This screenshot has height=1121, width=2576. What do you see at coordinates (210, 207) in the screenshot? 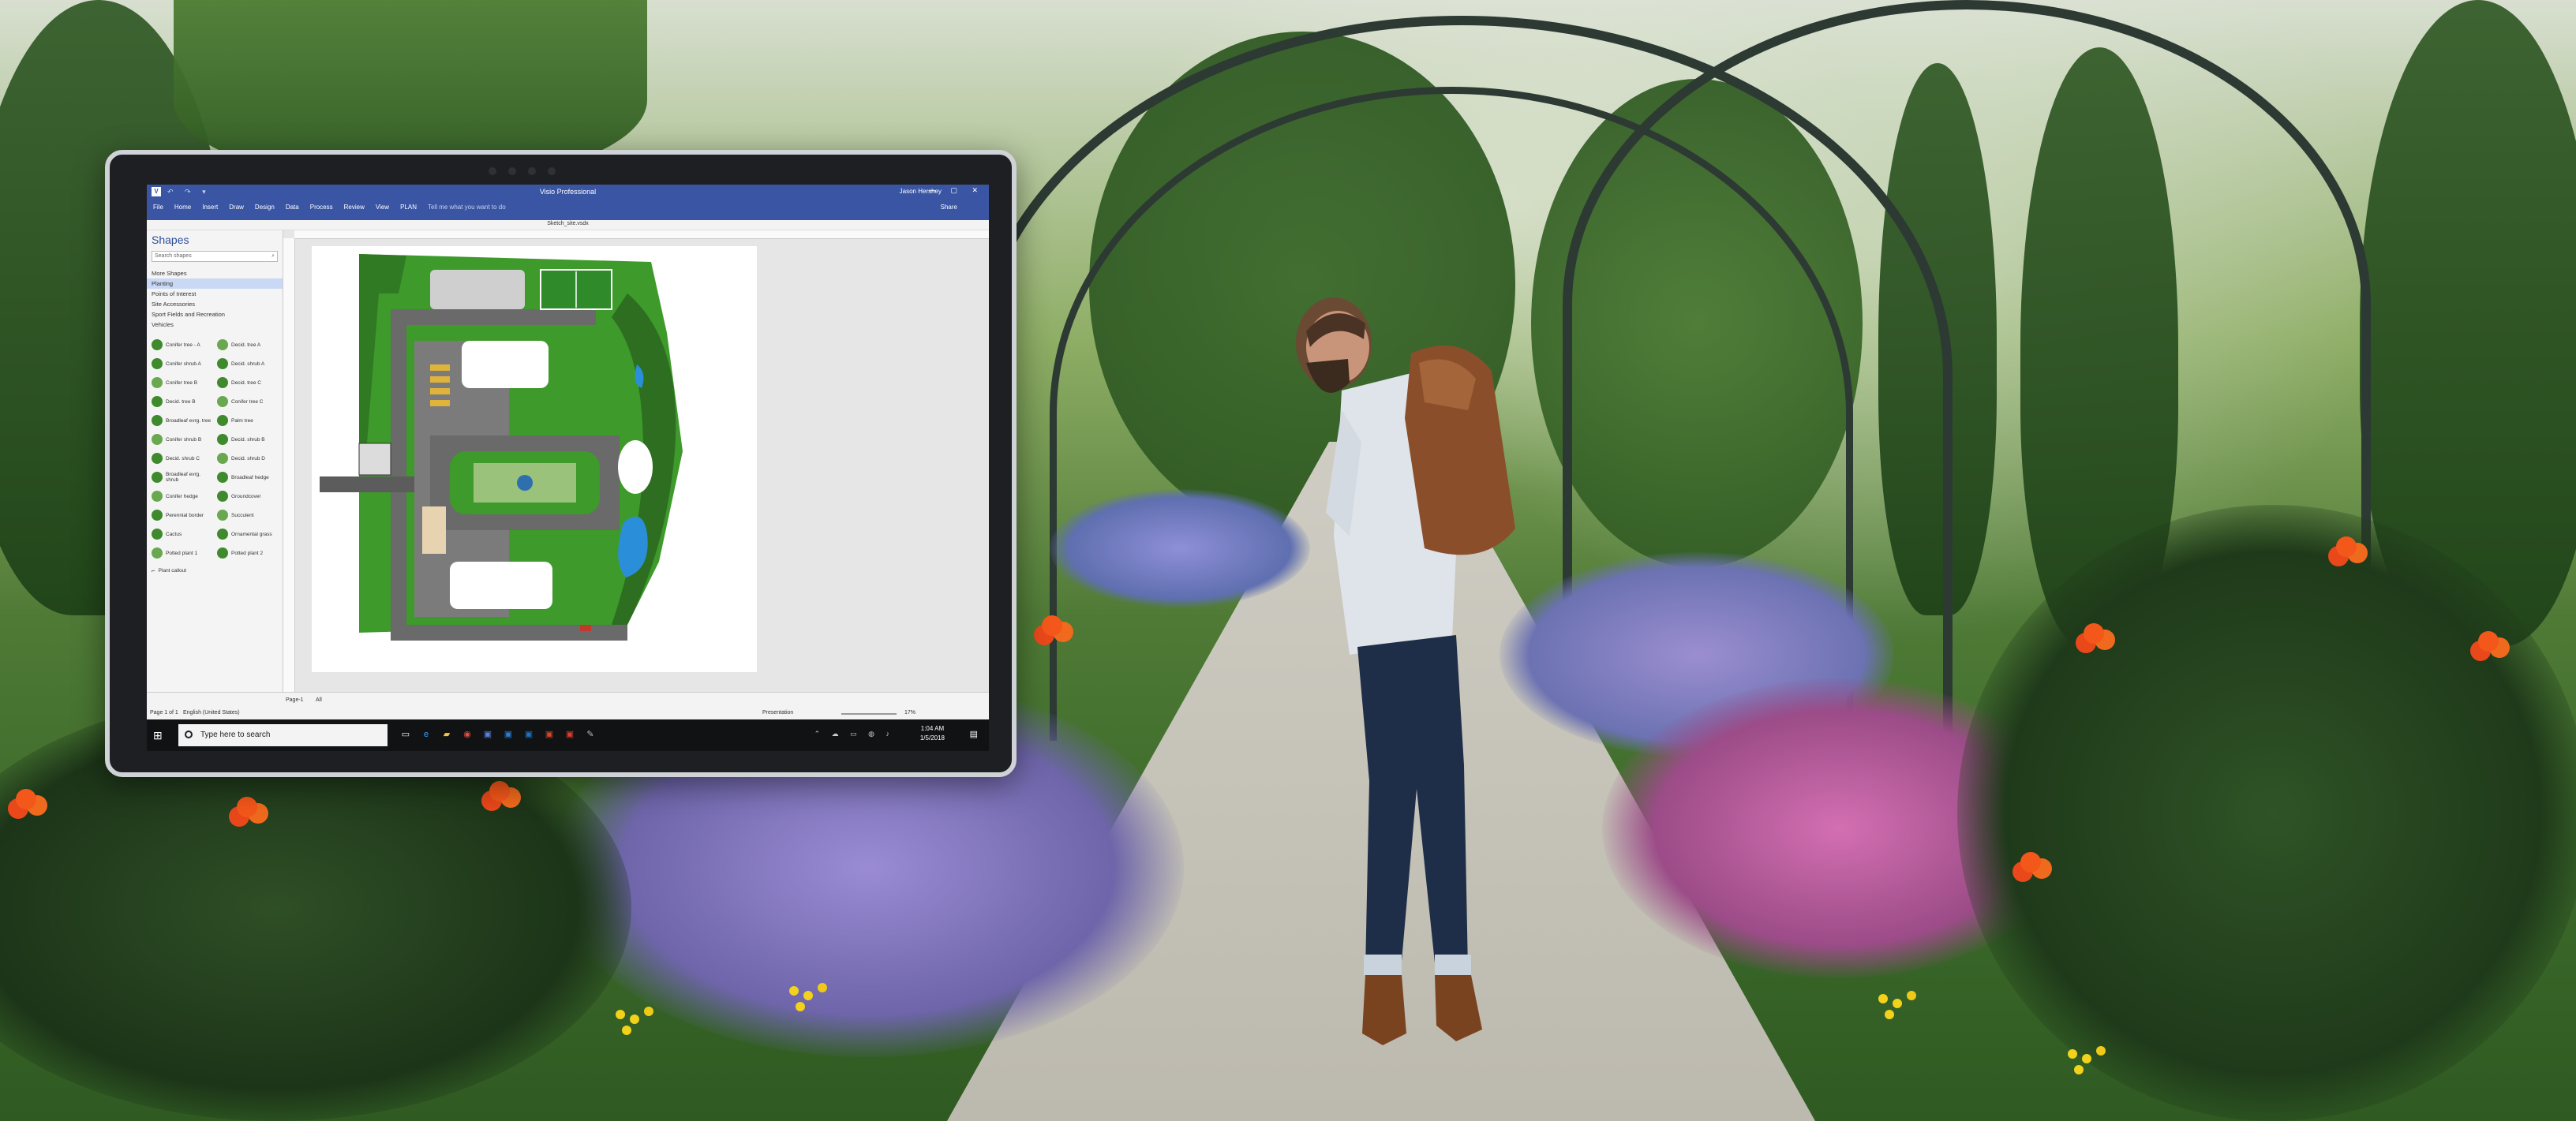
I see `tab-insert: Insert` at bounding box center [210, 207].